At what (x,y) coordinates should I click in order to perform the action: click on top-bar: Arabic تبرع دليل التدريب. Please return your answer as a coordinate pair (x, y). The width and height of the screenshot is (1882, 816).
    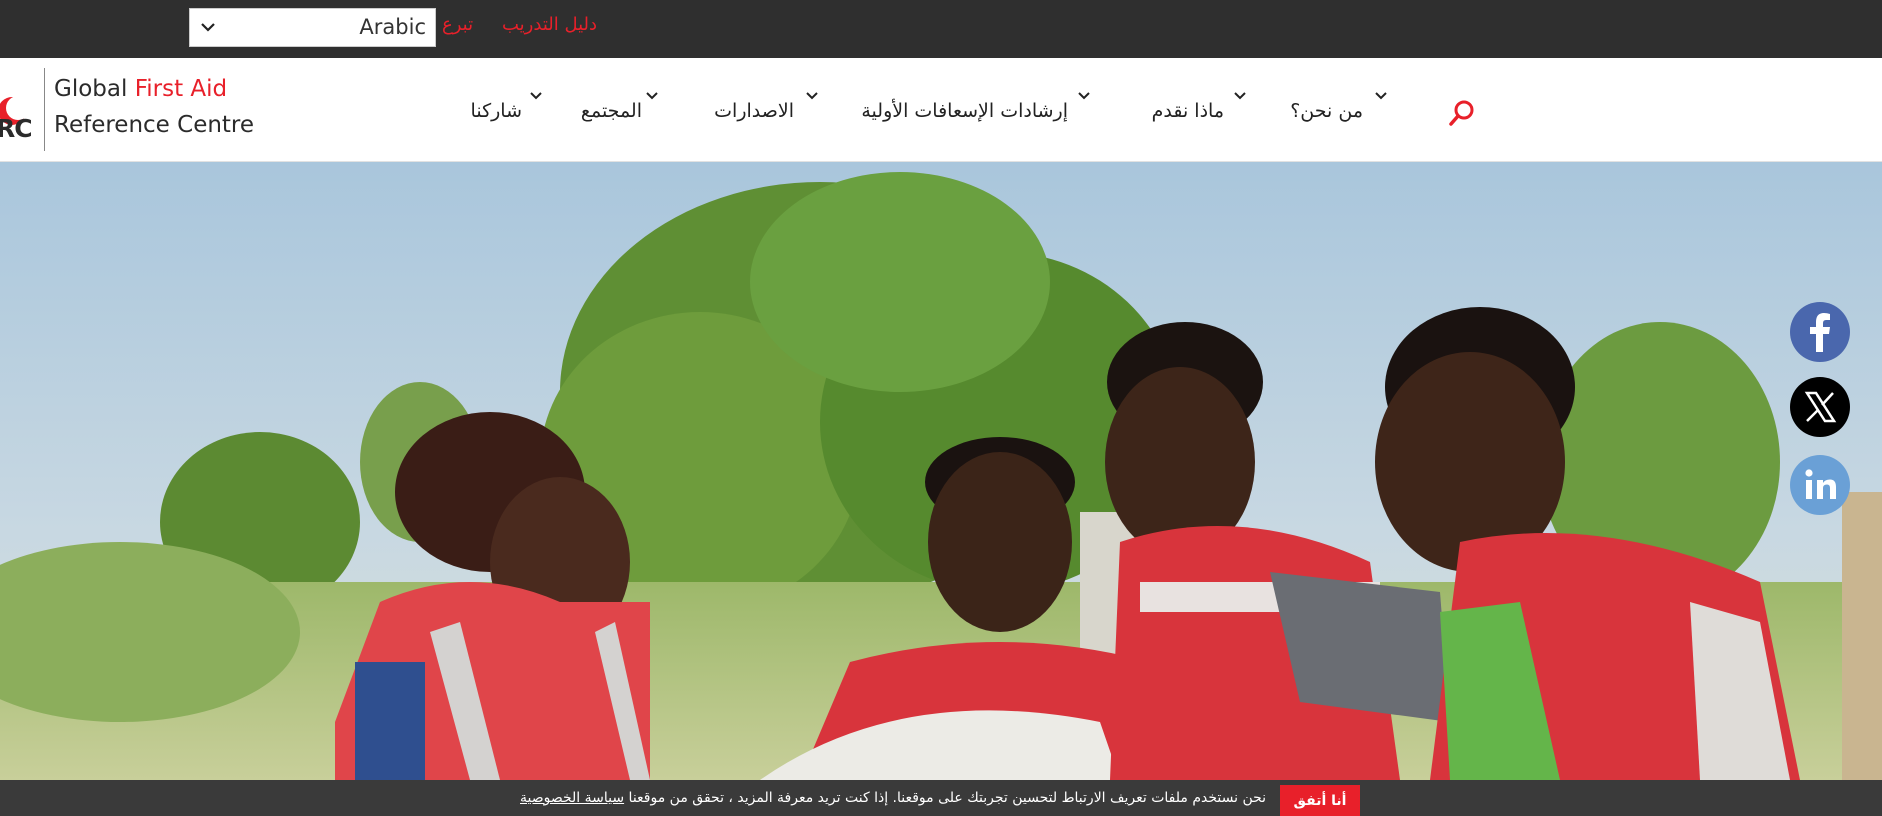
    Looking at the image, I should click on (941, 29).